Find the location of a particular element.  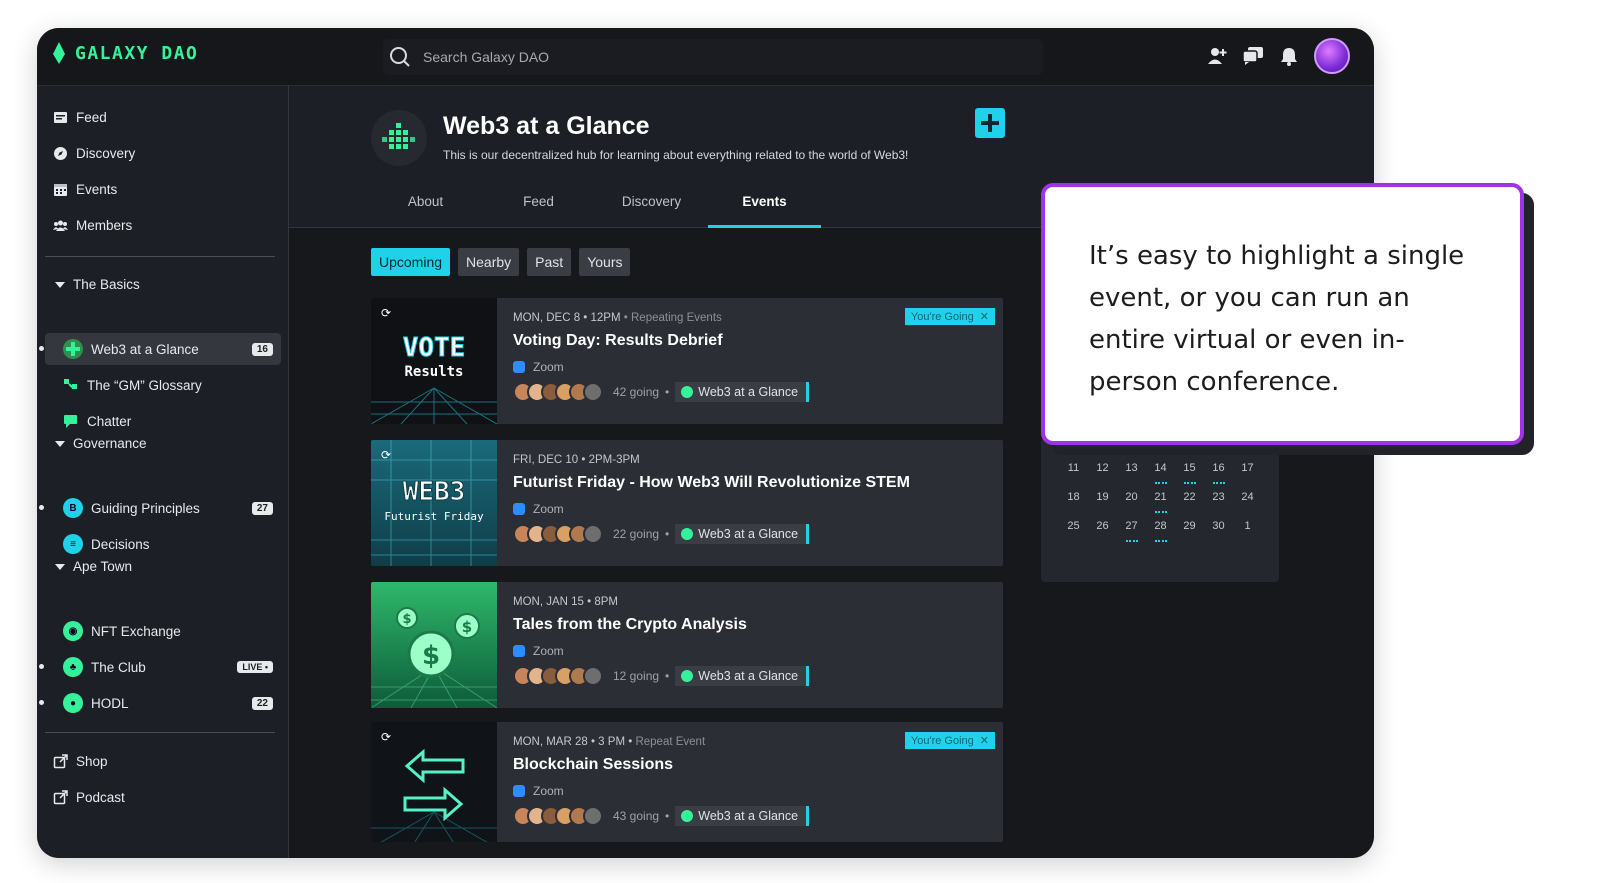

calendar-day: 27 is located at coordinates (1131, 531).